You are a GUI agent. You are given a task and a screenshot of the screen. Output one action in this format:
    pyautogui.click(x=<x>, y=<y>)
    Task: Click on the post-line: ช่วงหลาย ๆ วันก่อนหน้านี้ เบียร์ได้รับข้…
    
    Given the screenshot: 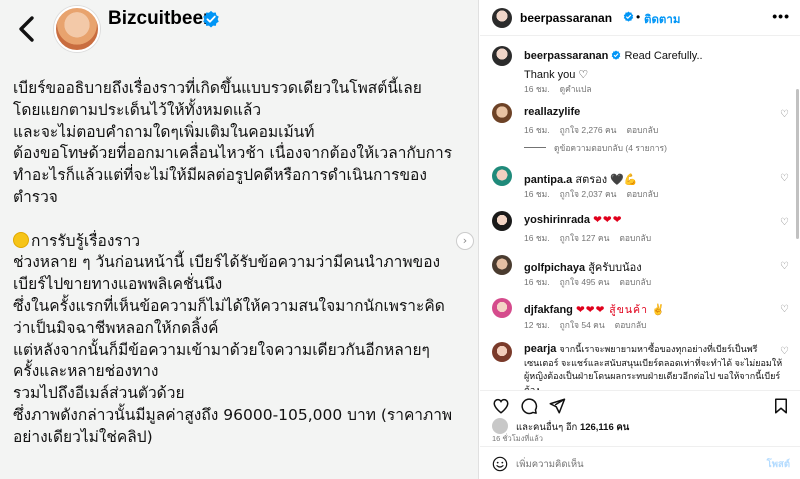 What is the action you would take?
    pyautogui.click(x=227, y=262)
    